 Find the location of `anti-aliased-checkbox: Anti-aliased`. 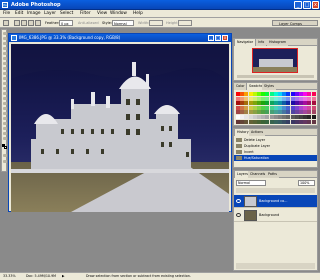

anti-aliased-checkbox: Anti-aliased is located at coordinates (88, 23).